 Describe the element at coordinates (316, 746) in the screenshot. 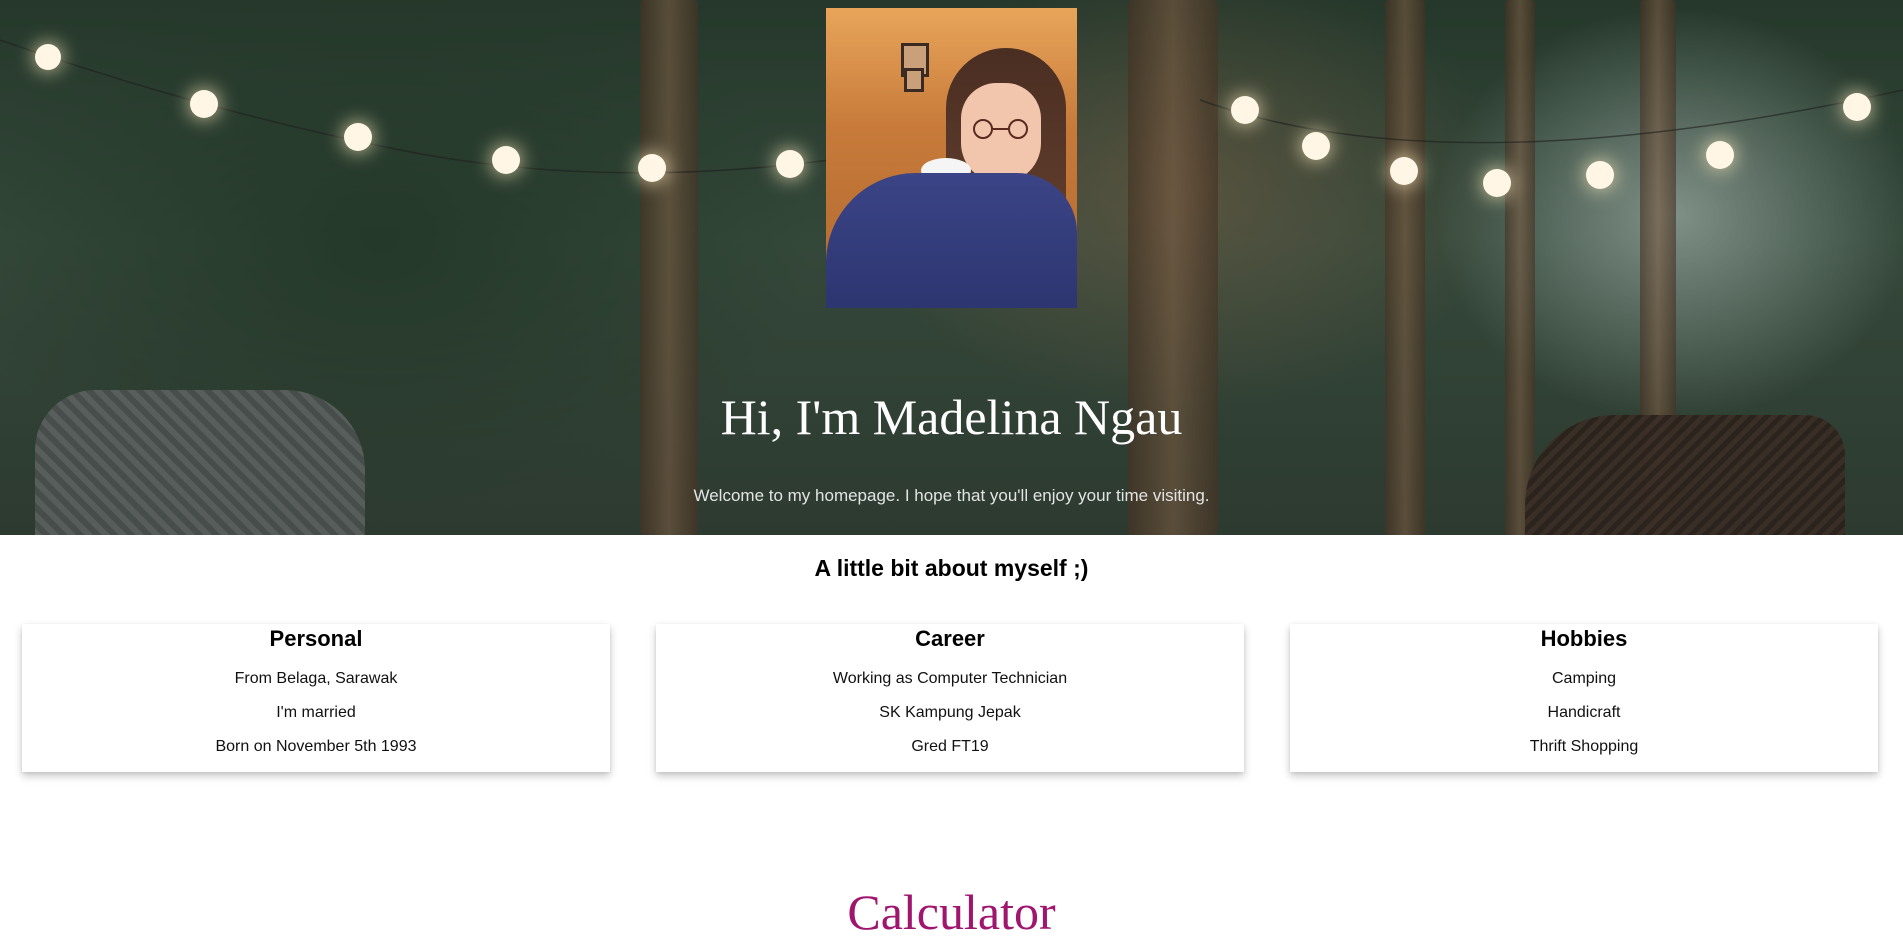

I see `card-item: Born on November 5th 1993` at that location.